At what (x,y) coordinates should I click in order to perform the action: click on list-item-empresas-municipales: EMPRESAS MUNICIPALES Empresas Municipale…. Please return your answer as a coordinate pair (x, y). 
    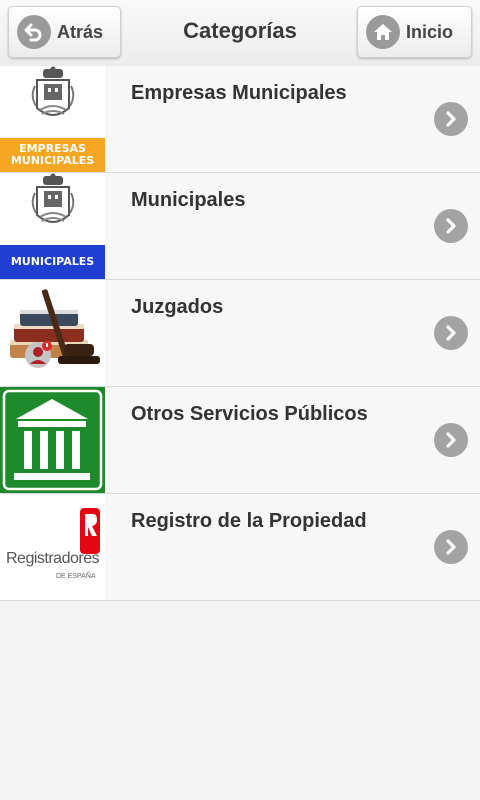
    Looking at the image, I should click on (240, 119).